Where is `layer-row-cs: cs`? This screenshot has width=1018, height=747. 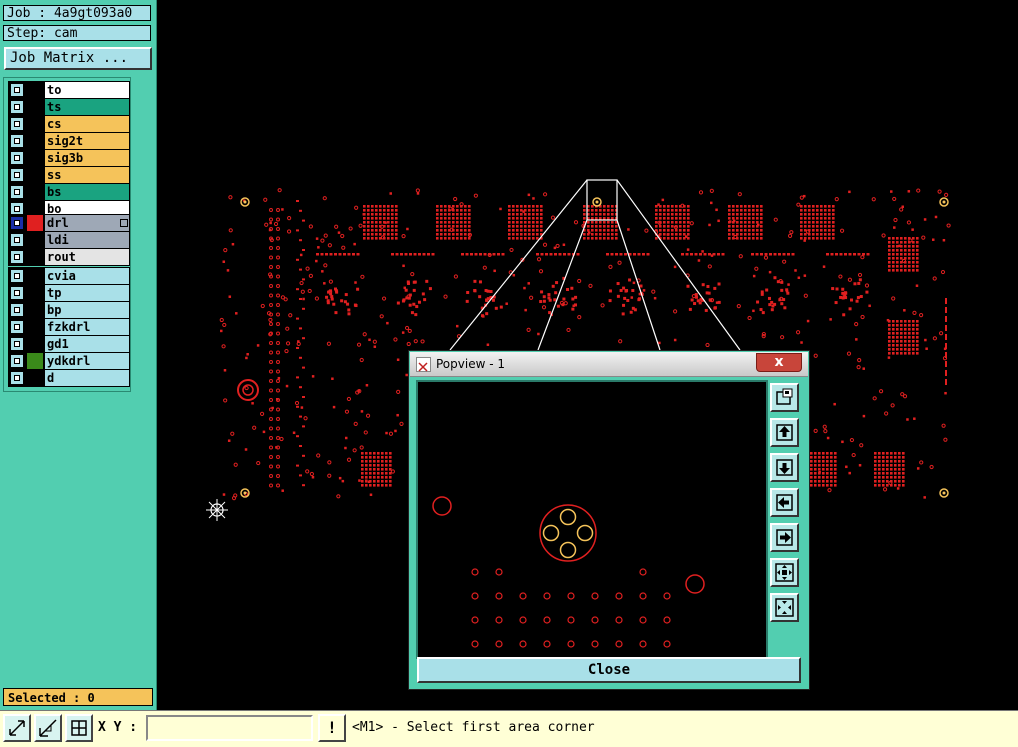 layer-row-cs: cs is located at coordinates (69, 124).